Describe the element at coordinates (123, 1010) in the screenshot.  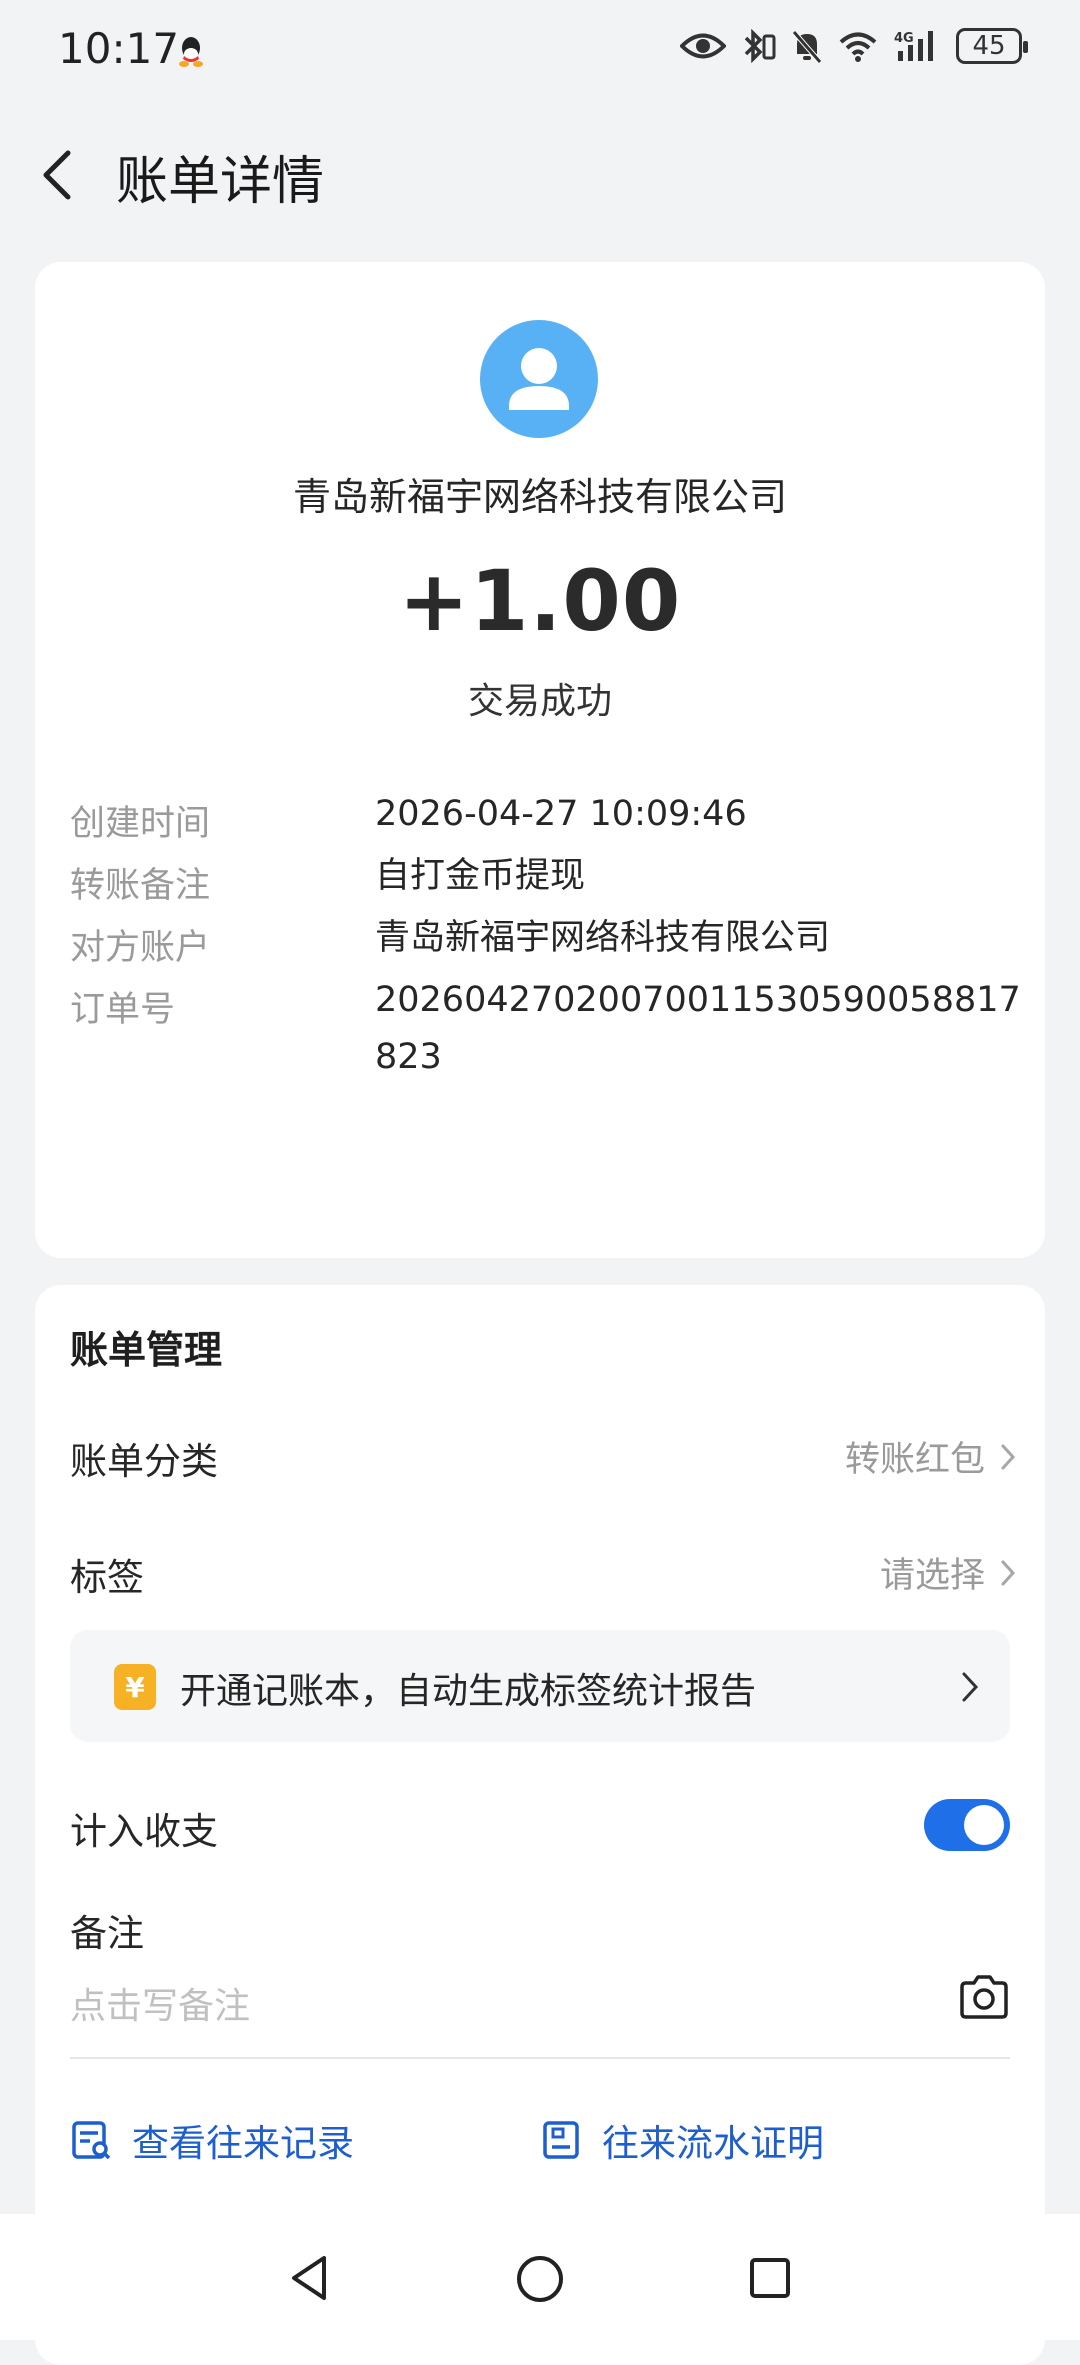
I see `detail-label: 订单号` at that location.